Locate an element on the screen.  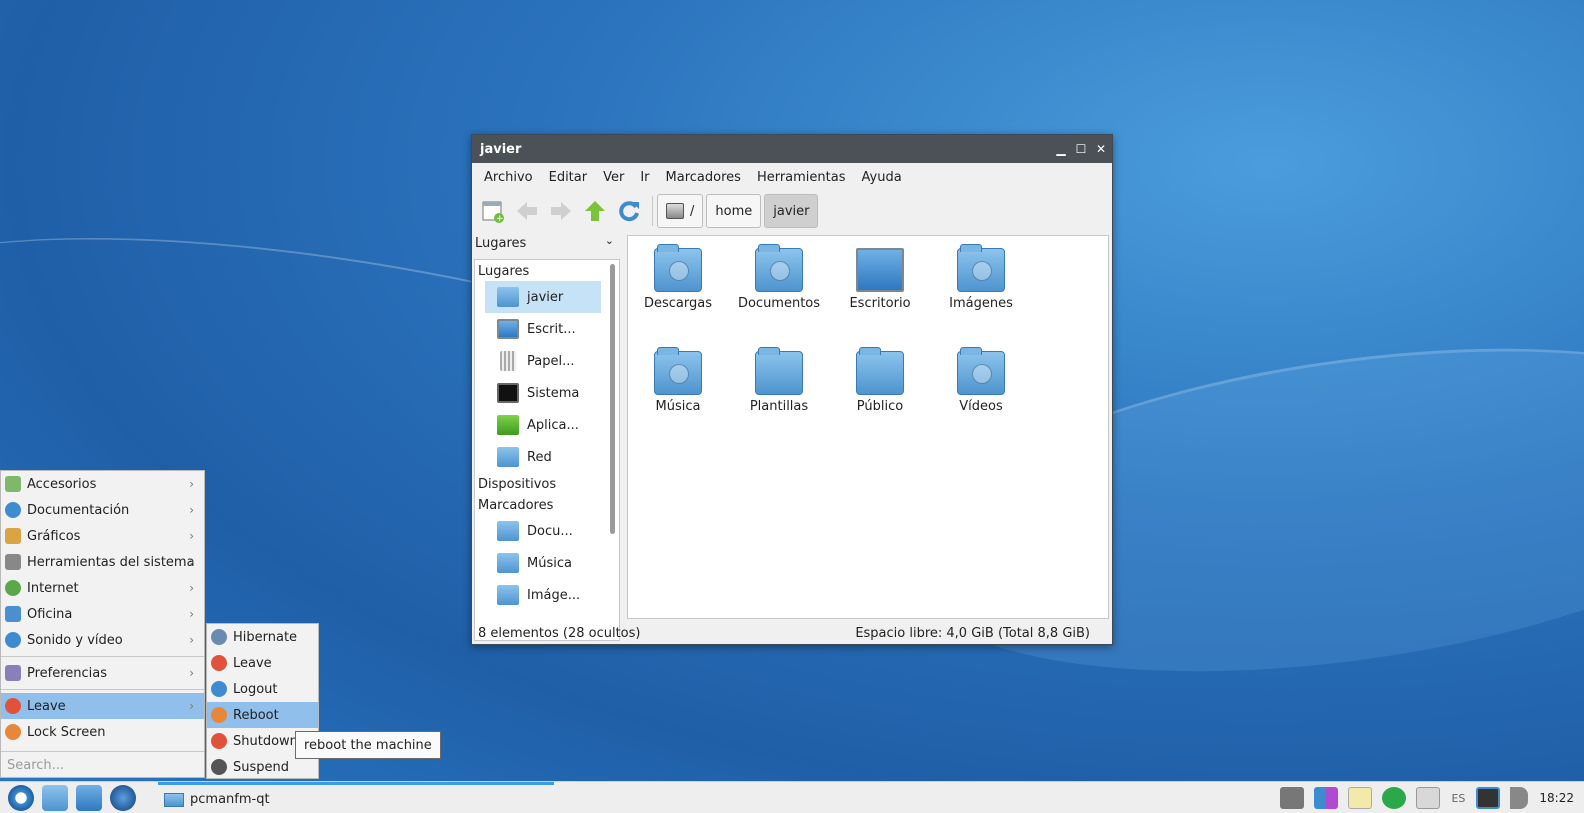
menu-item-label: Suspend is located at coordinates (261, 767).